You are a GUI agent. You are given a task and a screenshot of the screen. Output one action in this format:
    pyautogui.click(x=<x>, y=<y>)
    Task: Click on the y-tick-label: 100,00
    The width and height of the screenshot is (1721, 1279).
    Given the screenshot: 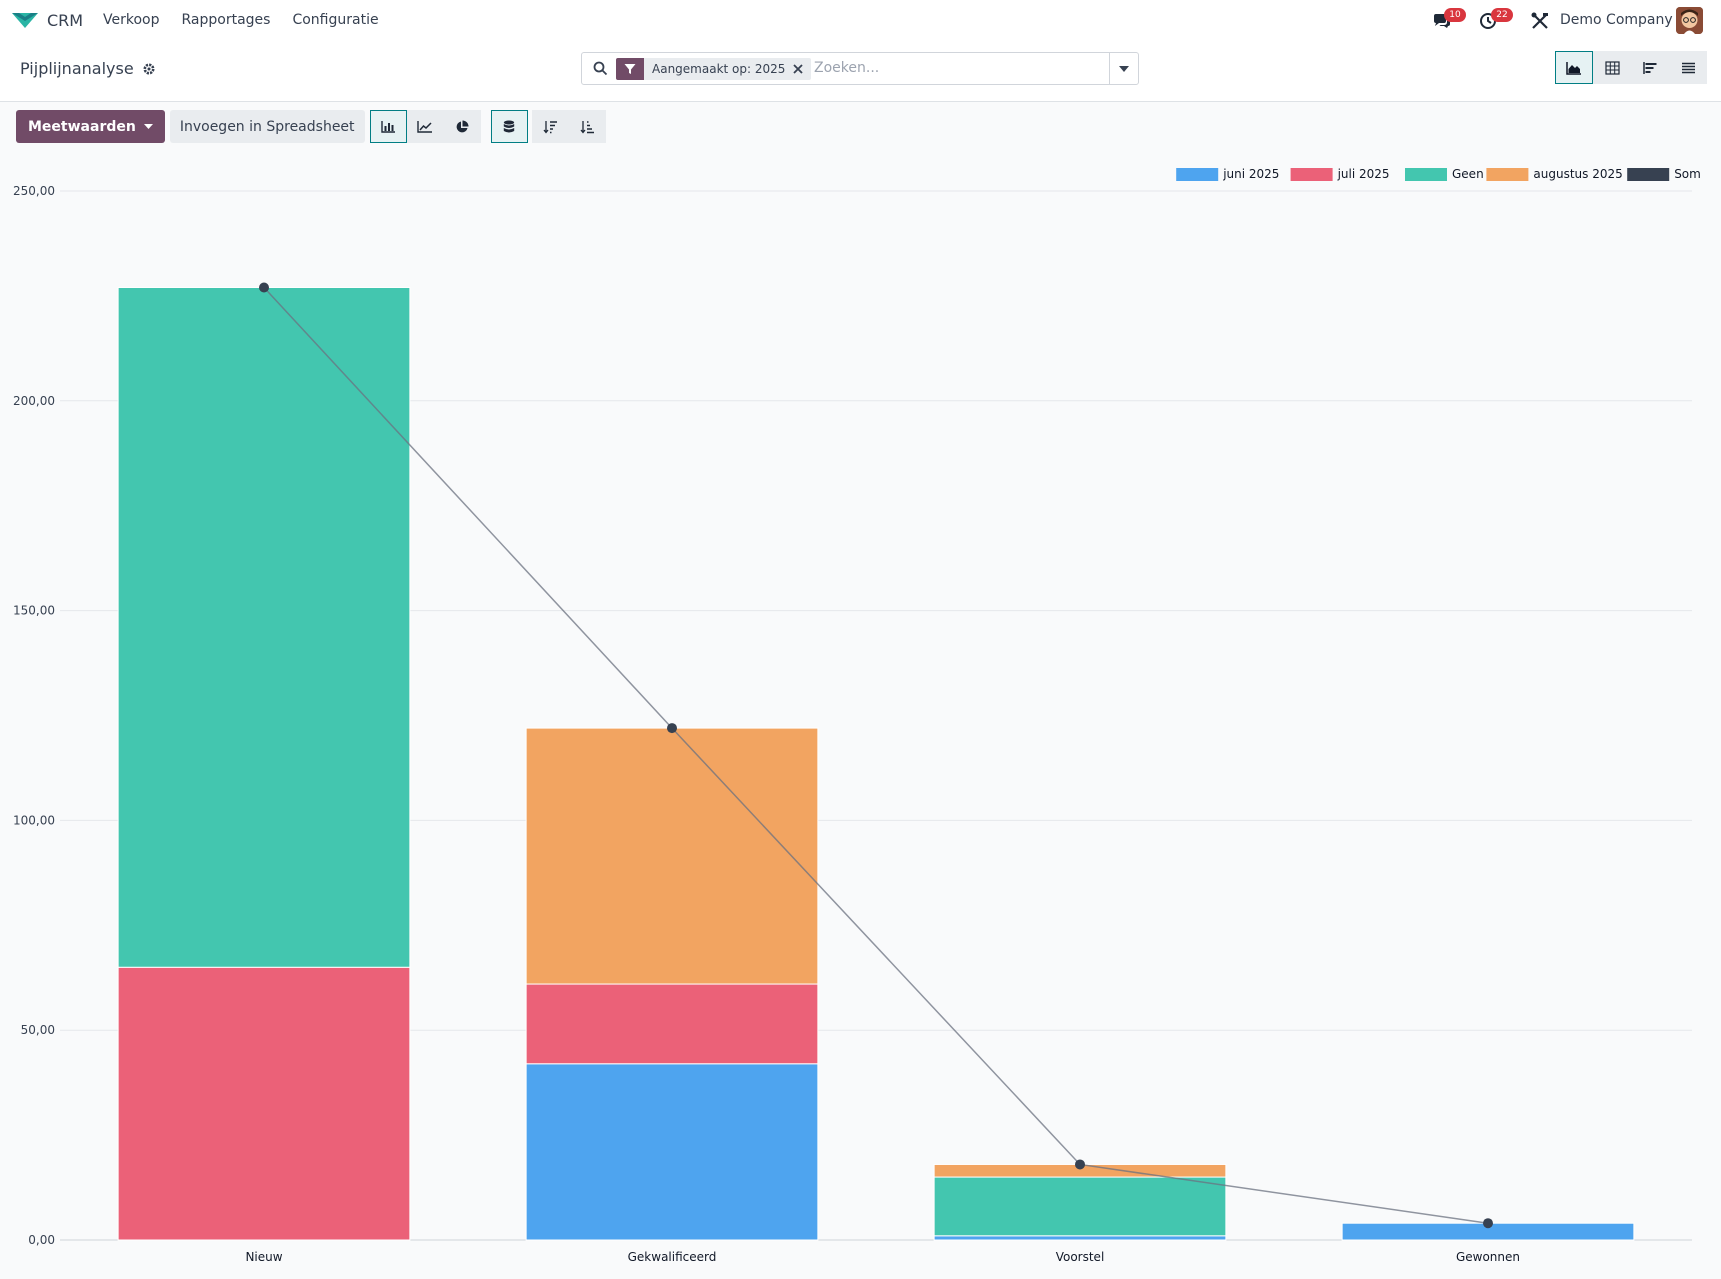 What is the action you would take?
    pyautogui.click(x=34, y=820)
    